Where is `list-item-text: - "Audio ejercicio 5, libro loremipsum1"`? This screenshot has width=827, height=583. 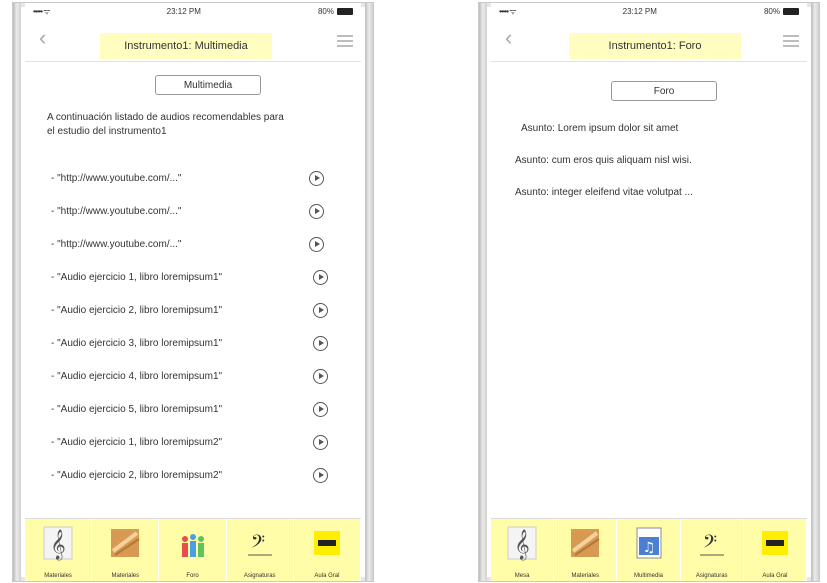 list-item-text: - "Audio ejercicio 5, libro loremipsum1" is located at coordinates (137, 409).